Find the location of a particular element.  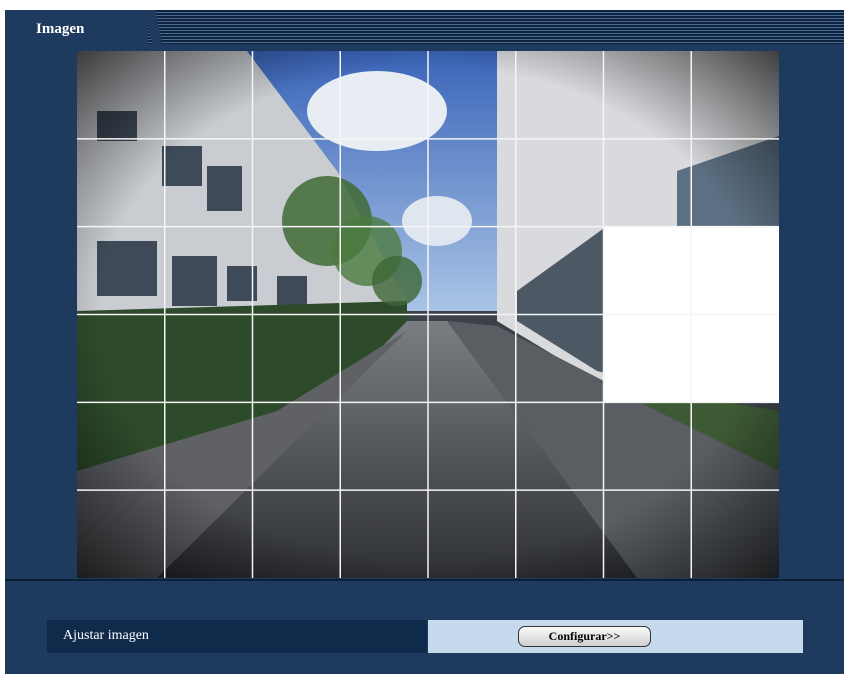

adjust-image-row-label-cell: Ajustar imagen is located at coordinates (237, 636).